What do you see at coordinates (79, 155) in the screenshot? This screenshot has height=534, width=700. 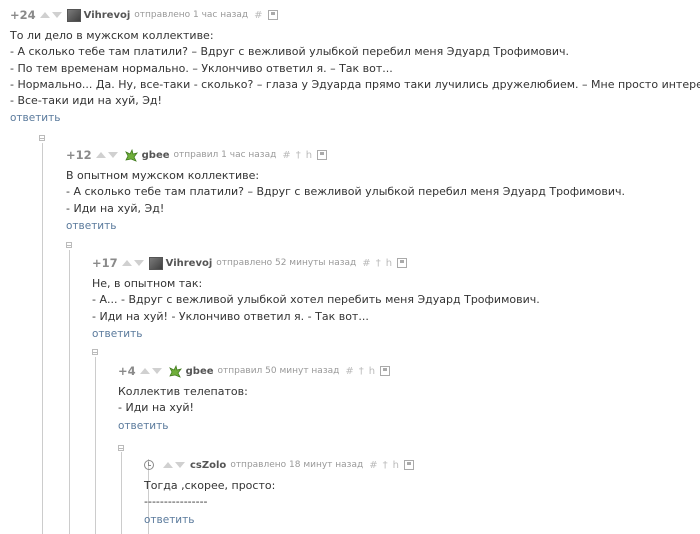 I see `rating: +12` at bounding box center [79, 155].